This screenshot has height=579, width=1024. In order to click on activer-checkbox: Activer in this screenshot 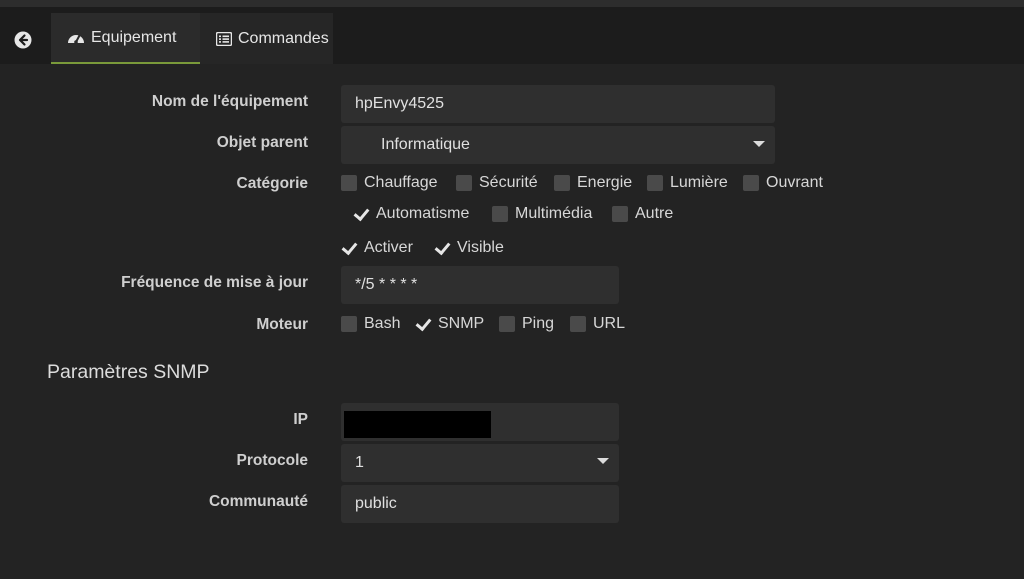, I will do `click(377, 248)`.